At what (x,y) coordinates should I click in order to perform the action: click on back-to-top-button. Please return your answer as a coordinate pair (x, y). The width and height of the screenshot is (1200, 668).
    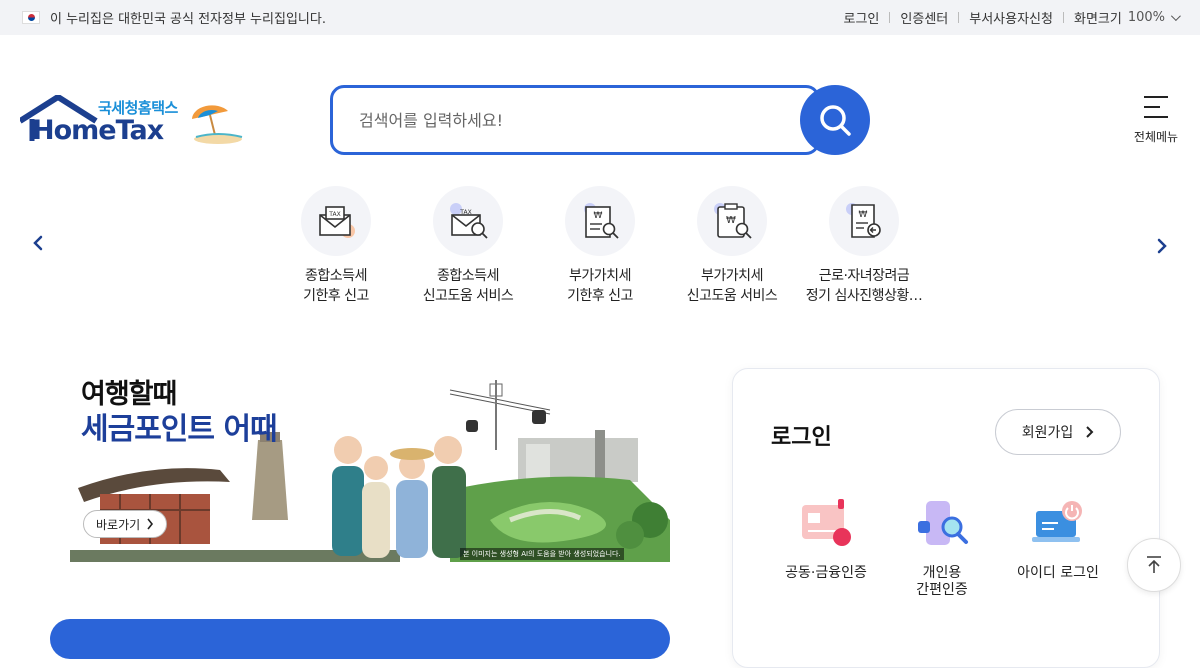
    Looking at the image, I should click on (1154, 565).